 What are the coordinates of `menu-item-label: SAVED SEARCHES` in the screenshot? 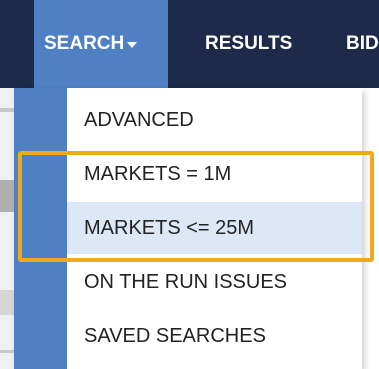 It's located at (175, 335).